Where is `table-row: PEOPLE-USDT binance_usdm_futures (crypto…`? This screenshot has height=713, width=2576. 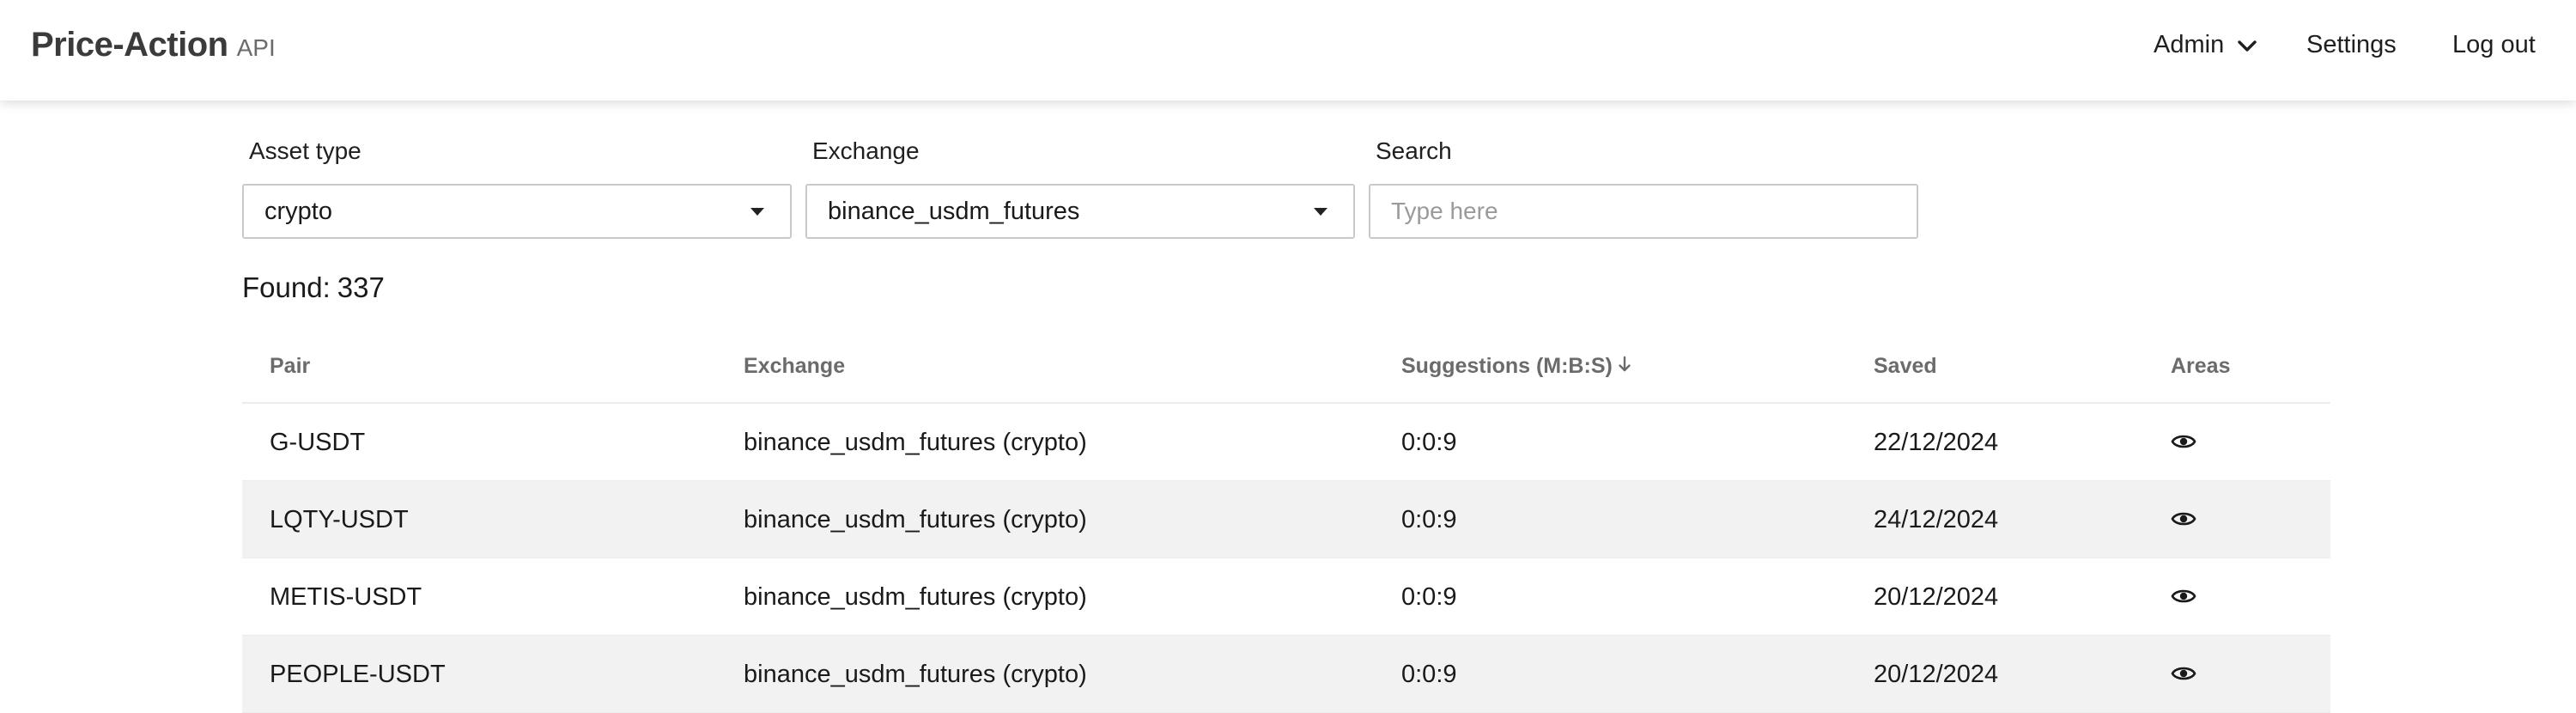 table-row: PEOPLE-USDT binance_usdm_futures (crypto… is located at coordinates (1286, 674).